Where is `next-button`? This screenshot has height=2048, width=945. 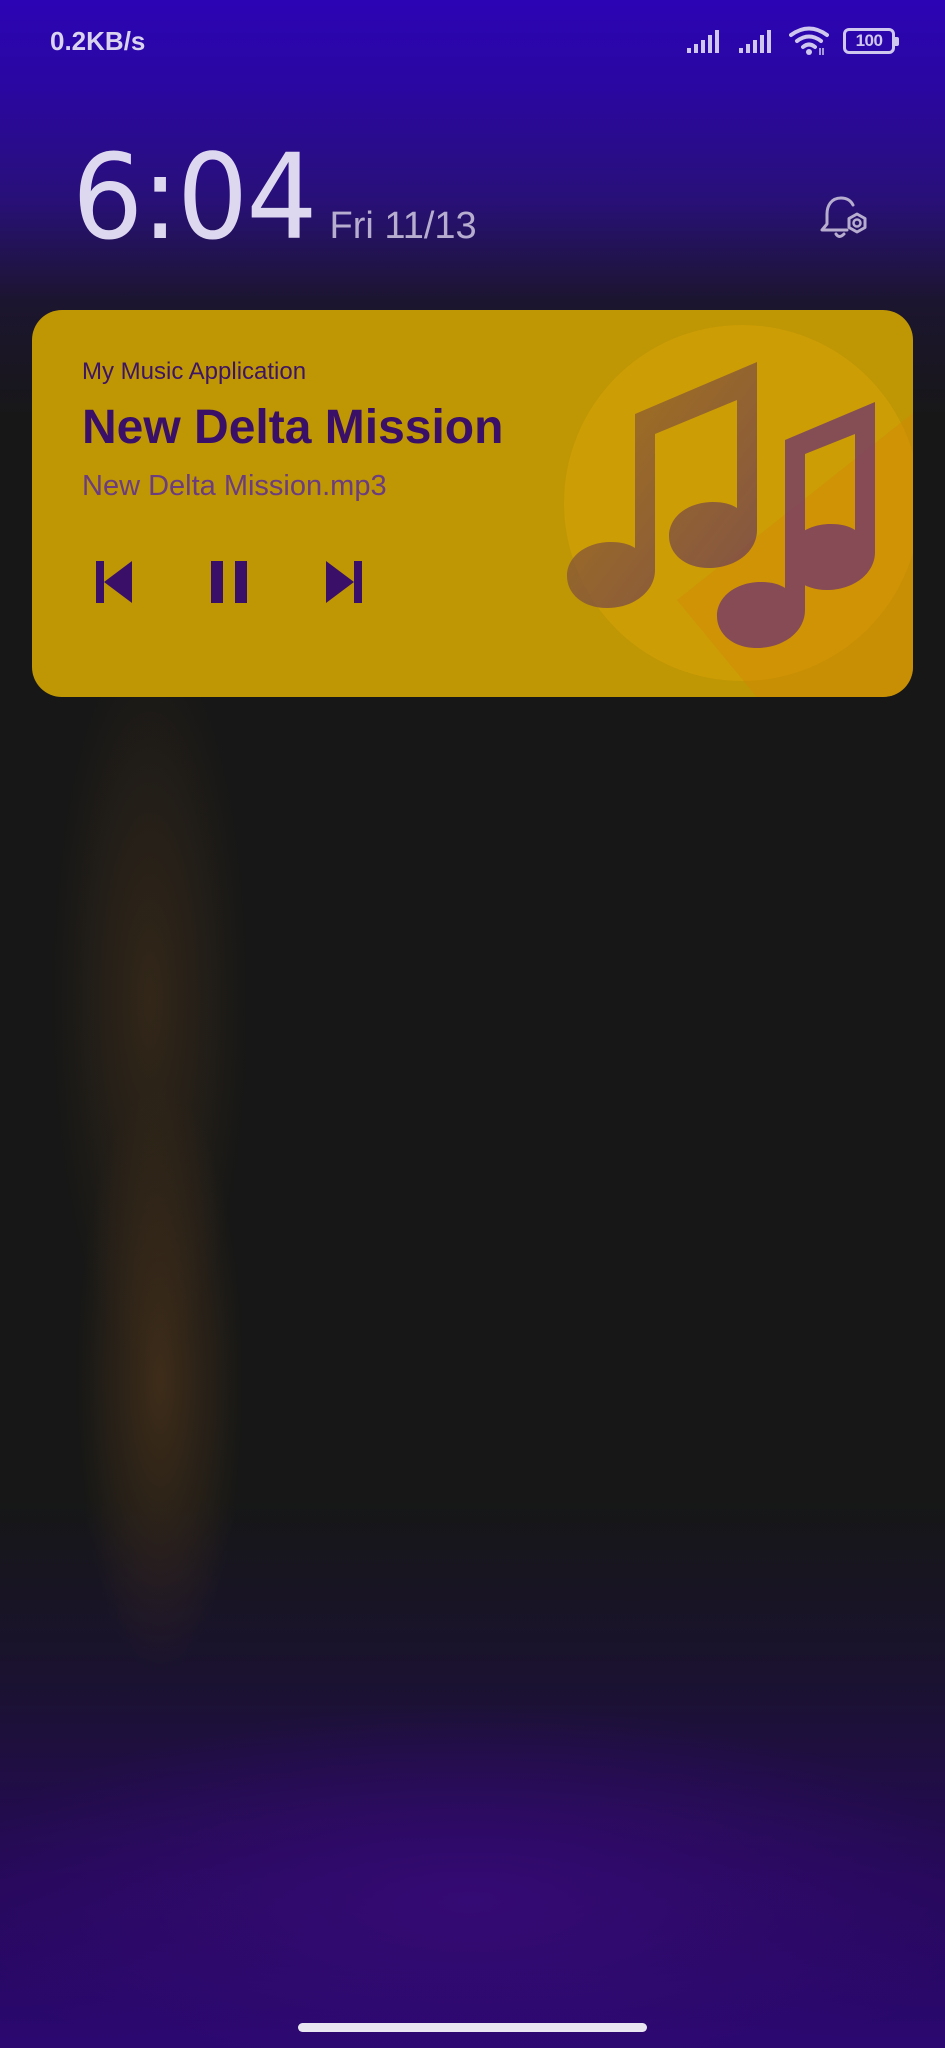
next-button is located at coordinates (344, 582).